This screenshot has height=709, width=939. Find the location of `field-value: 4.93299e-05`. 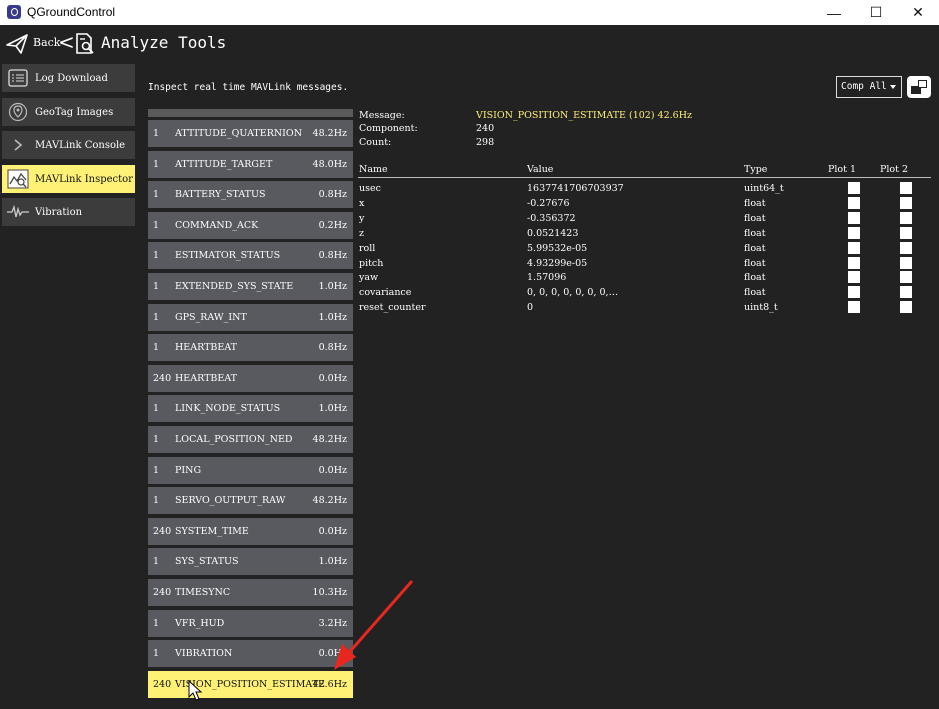

field-value: 4.93299e-05 is located at coordinates (557, 263).